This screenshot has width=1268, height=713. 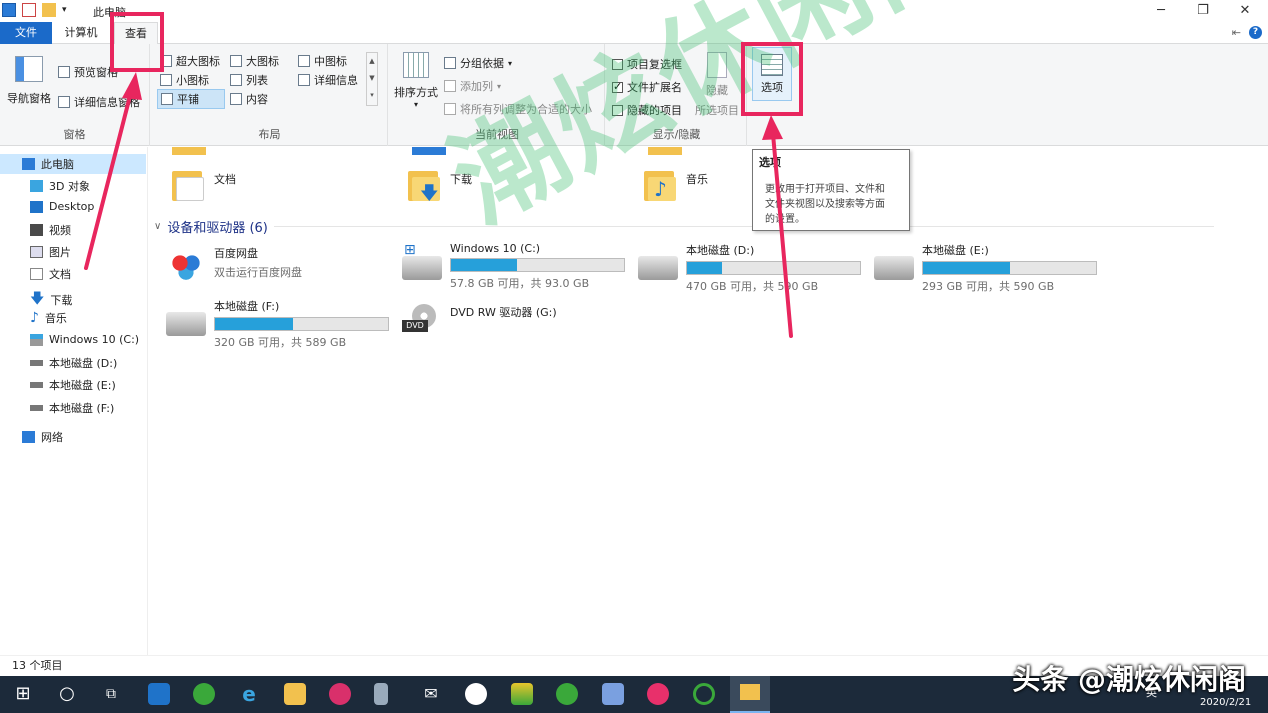 What do you see at coordinates (258, 272) in the screenshot?
I see `drive-baidu-sub: 双击运行百度网盘` at bounding box center [258, 272].